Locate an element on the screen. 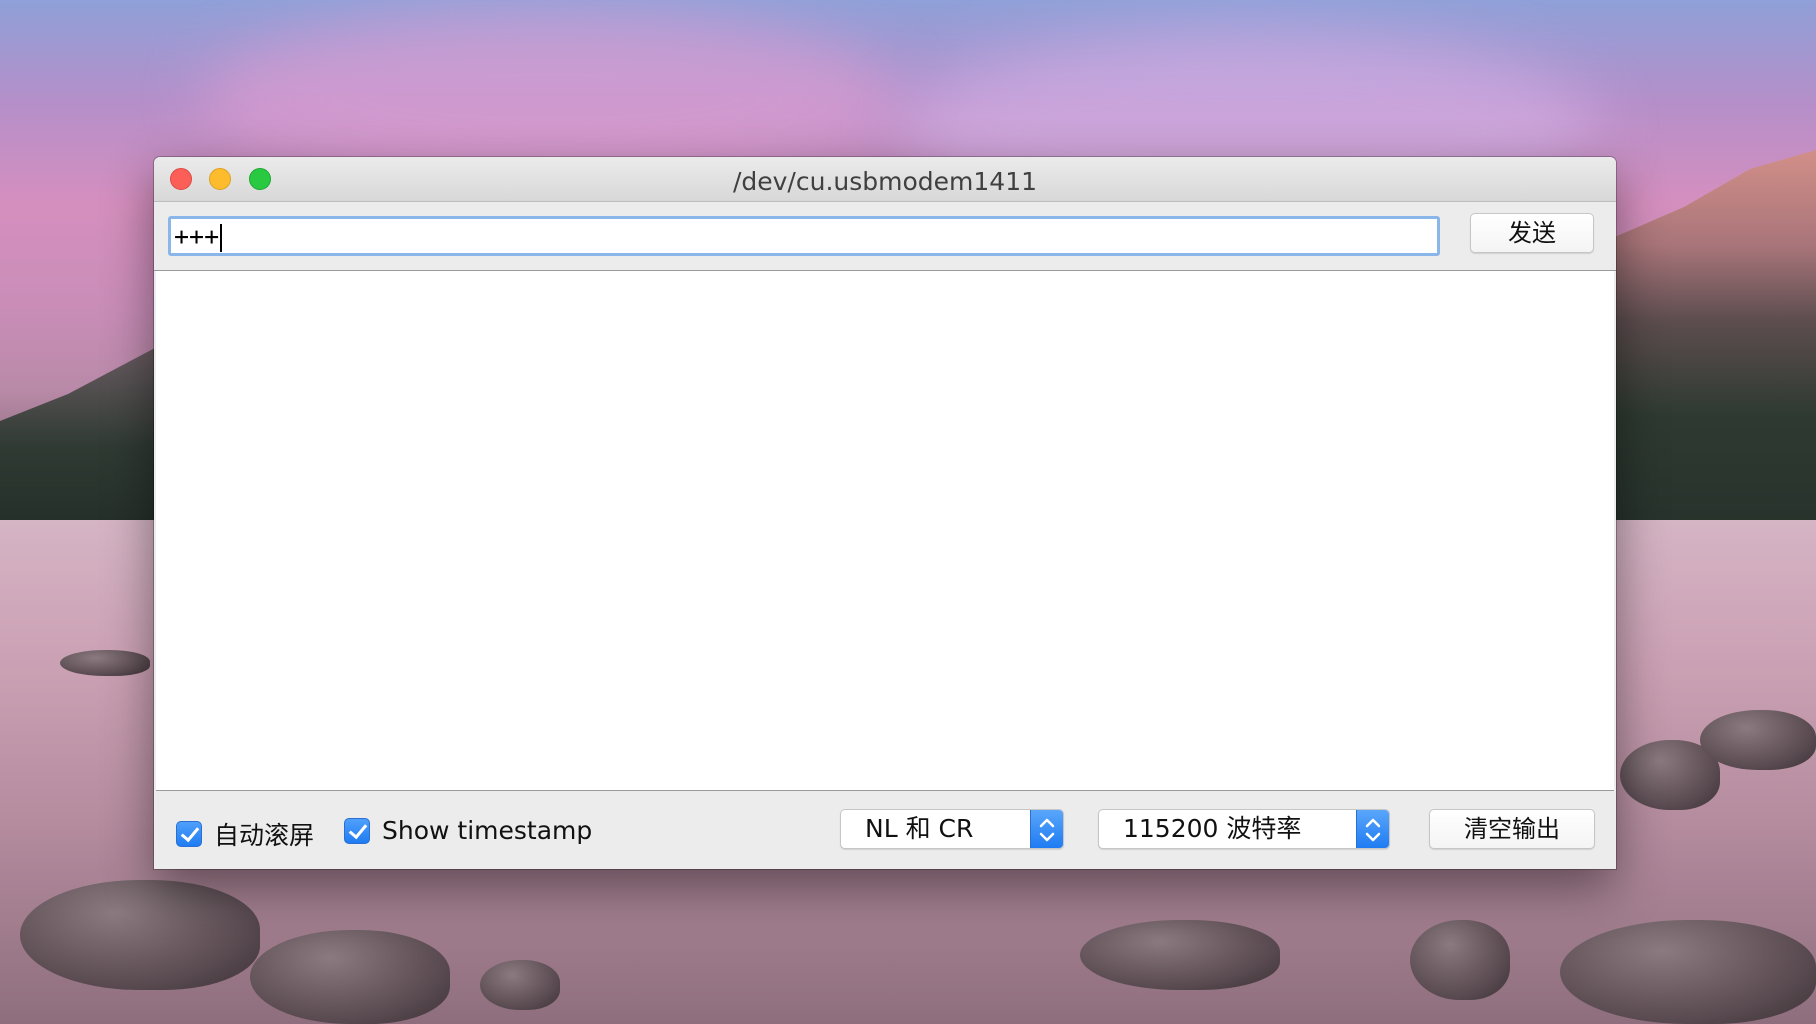 The image size is (1816, 1024). send-input-value: +++ is located at coordinates (197, 236).